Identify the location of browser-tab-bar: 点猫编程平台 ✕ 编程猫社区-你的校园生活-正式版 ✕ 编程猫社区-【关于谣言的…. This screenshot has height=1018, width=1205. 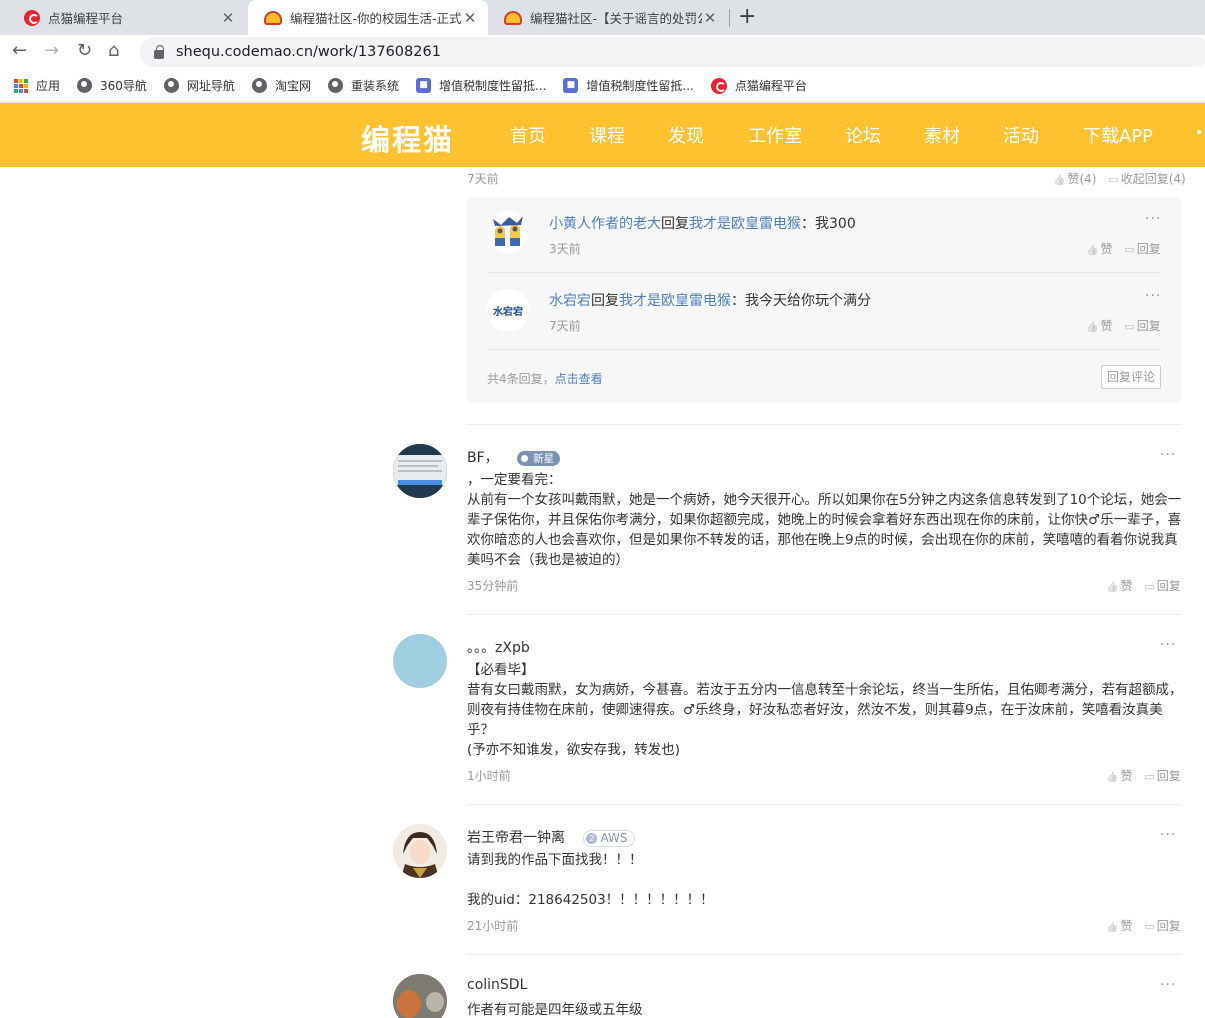
(602, 17).